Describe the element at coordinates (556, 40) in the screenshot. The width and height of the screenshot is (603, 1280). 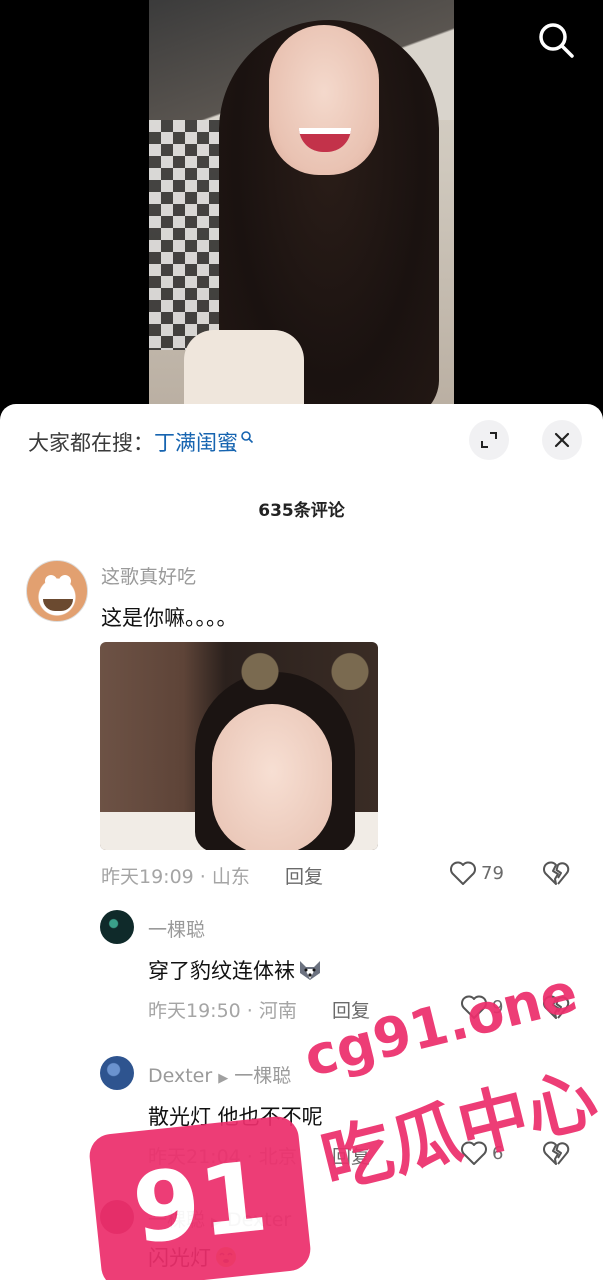
I see `search-icon` at that location.